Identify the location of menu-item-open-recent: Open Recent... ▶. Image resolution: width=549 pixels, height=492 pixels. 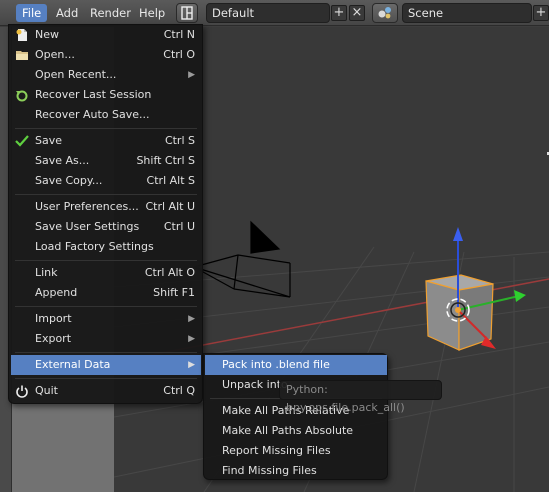
(106, 75).